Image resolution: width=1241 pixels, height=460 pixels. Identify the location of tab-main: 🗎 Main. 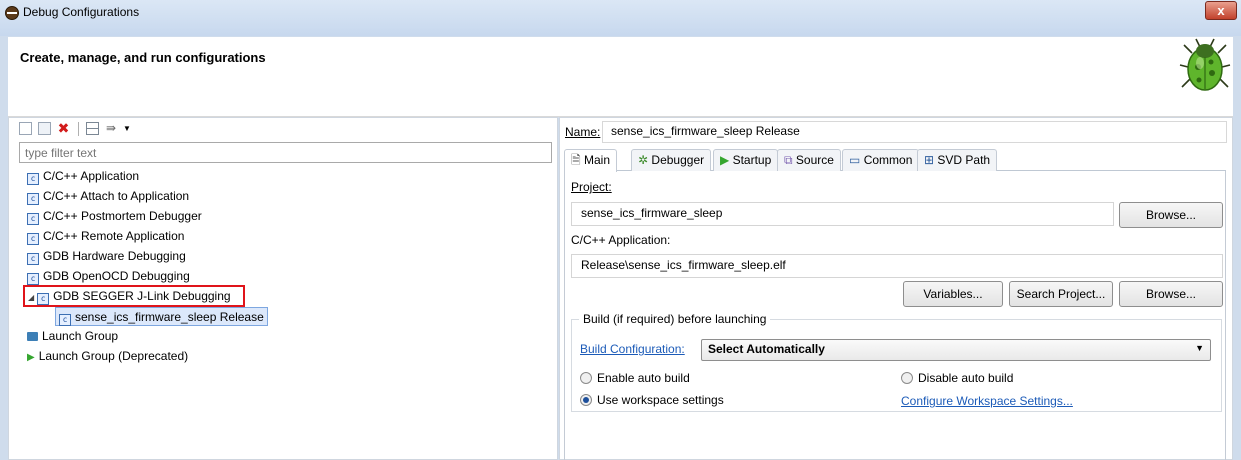
(591, 160).